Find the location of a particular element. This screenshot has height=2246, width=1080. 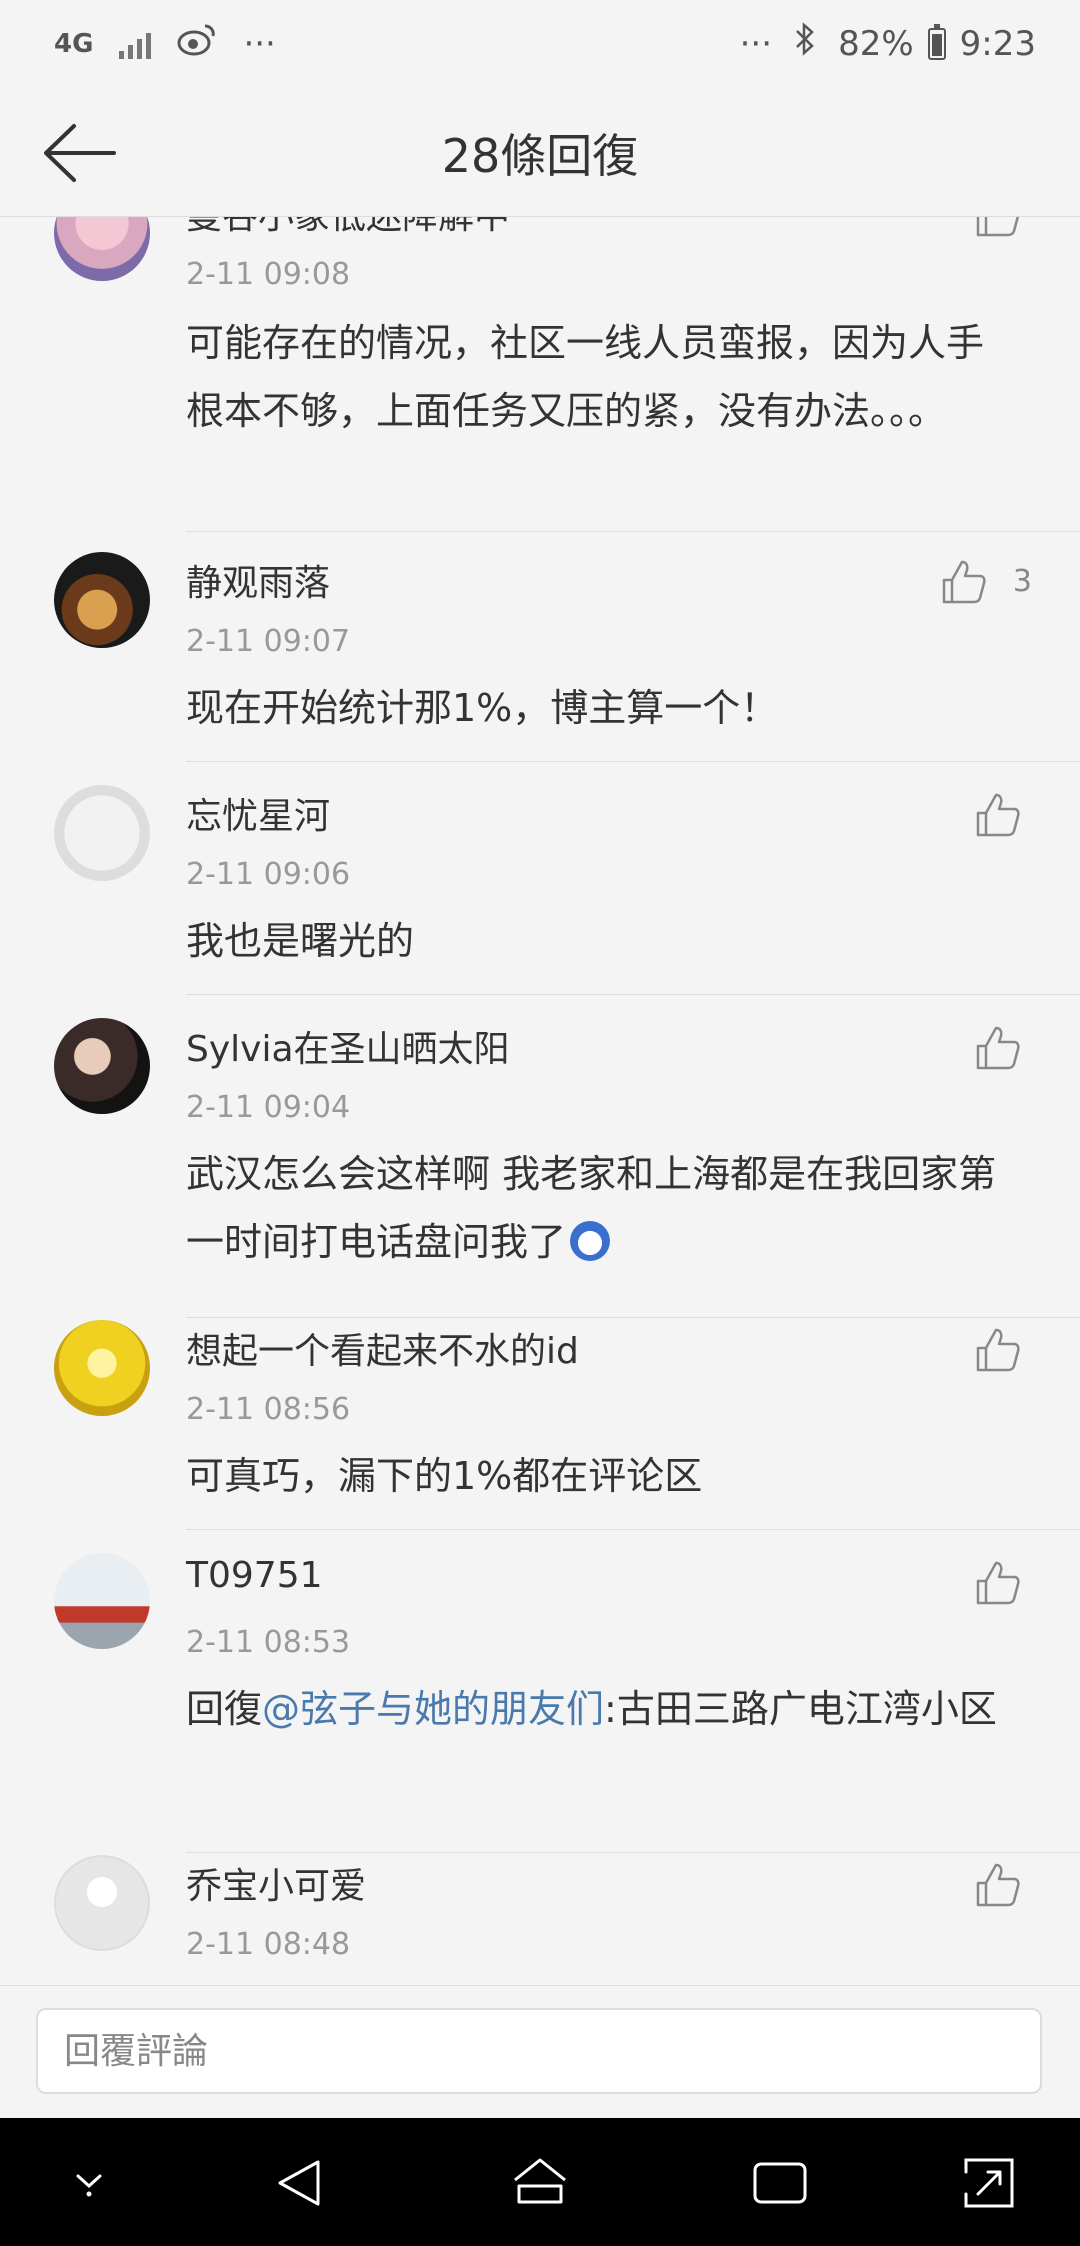

comment-text: 现在开始统计那1%，博主算一个！ is located at coordinates (482, 708).